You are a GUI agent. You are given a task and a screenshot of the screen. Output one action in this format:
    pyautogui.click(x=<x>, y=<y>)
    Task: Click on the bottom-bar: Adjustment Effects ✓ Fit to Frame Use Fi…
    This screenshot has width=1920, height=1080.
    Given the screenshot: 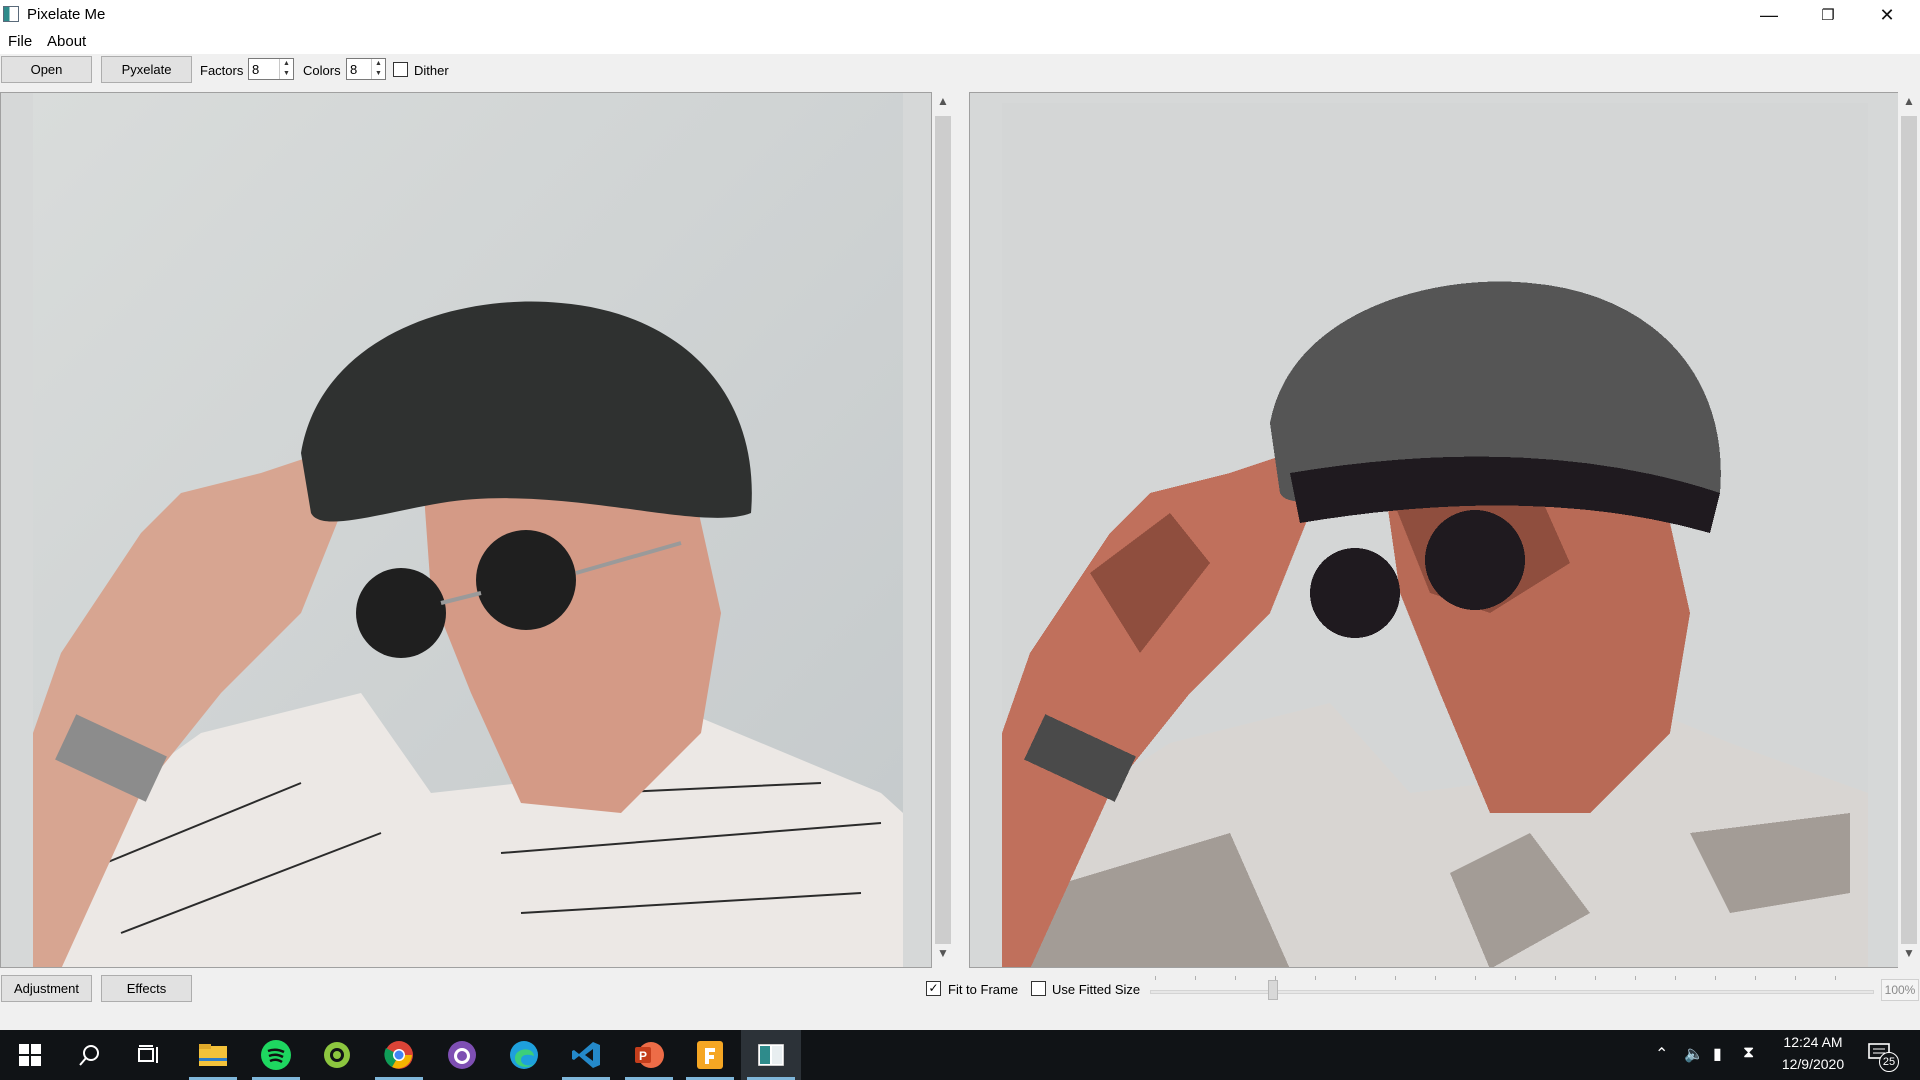 What is the action you would take?
    pyautogui.click(x=960, y=999)
    